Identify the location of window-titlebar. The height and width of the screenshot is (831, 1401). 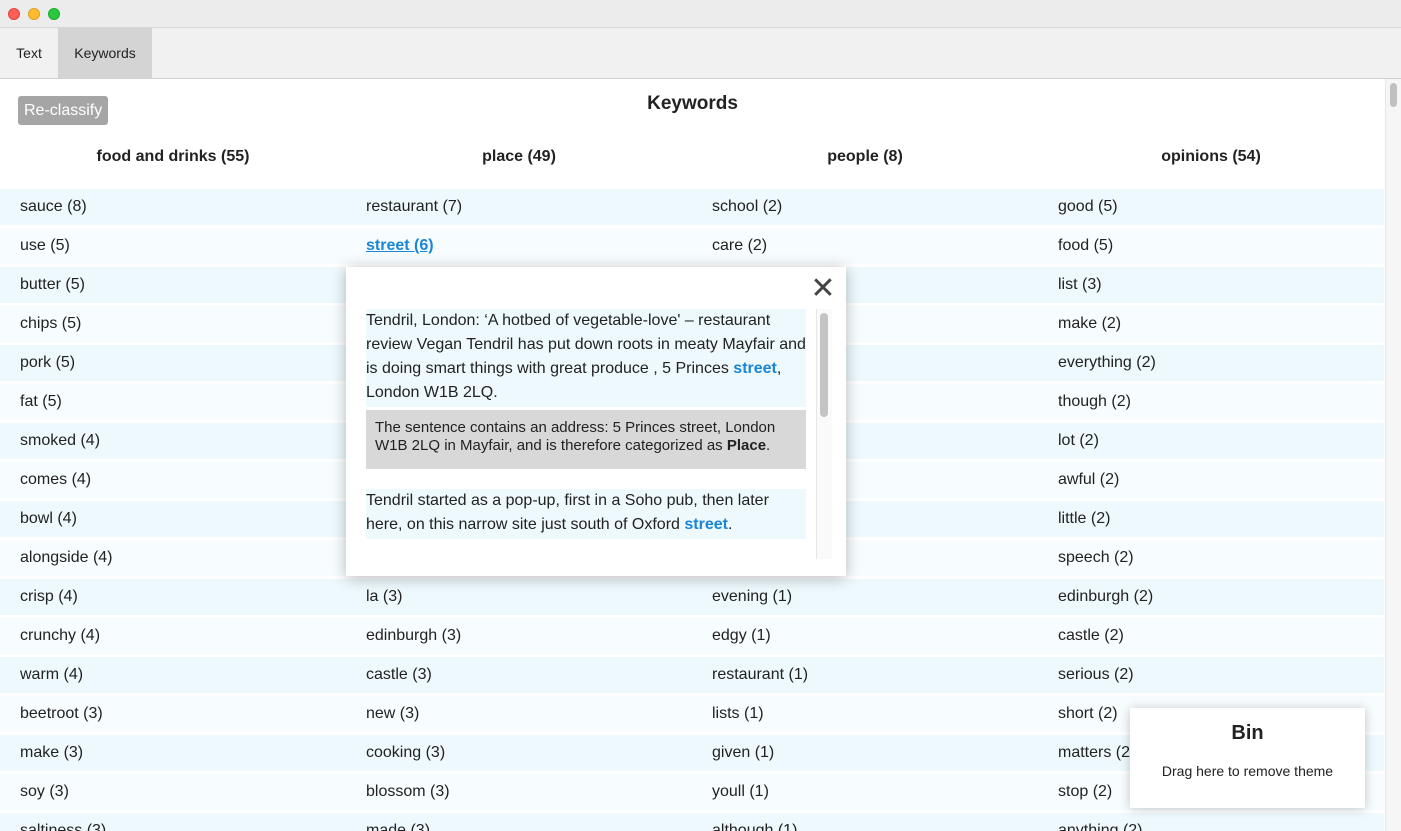
(700, 14).